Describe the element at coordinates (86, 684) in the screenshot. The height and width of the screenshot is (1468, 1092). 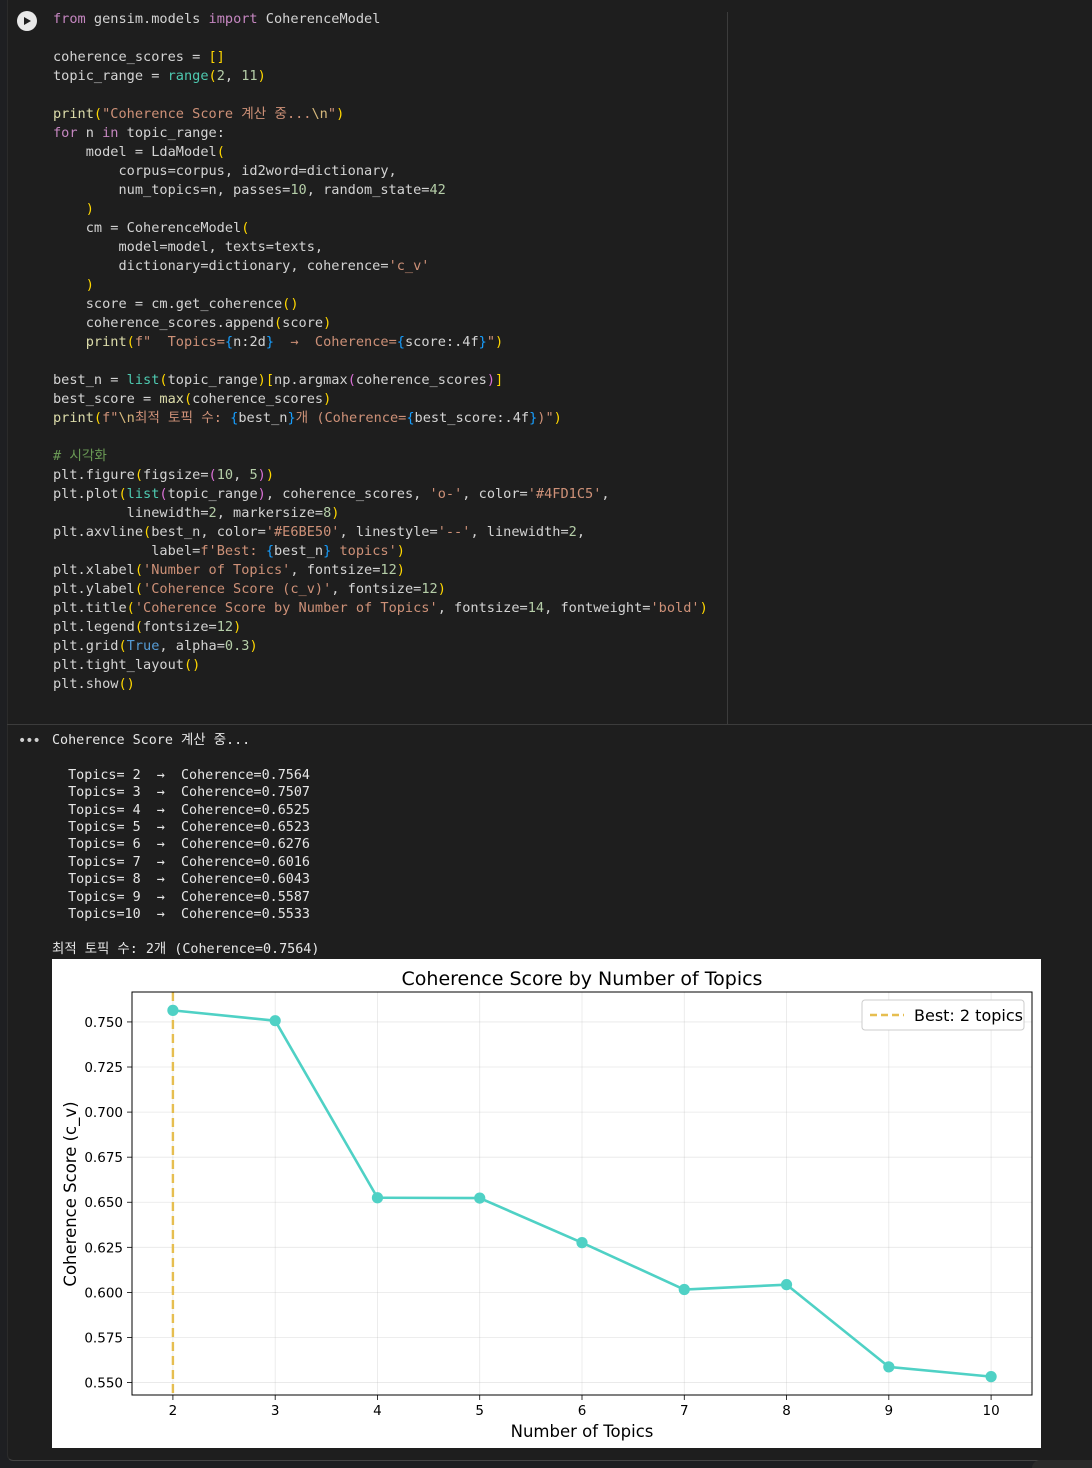
I see `code-token: plt.show` at that location.